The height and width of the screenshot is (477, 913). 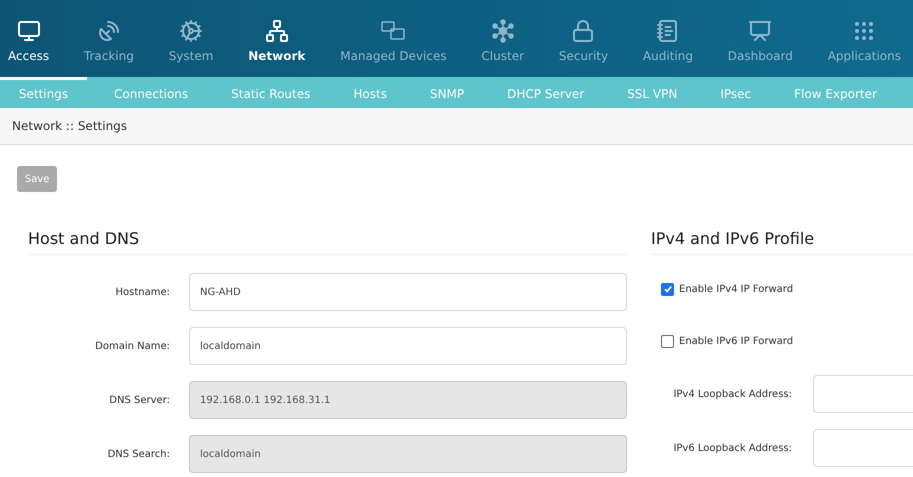 I want to click on field-label: IPv4 Loopback Address:, so click(x=732, y=394).